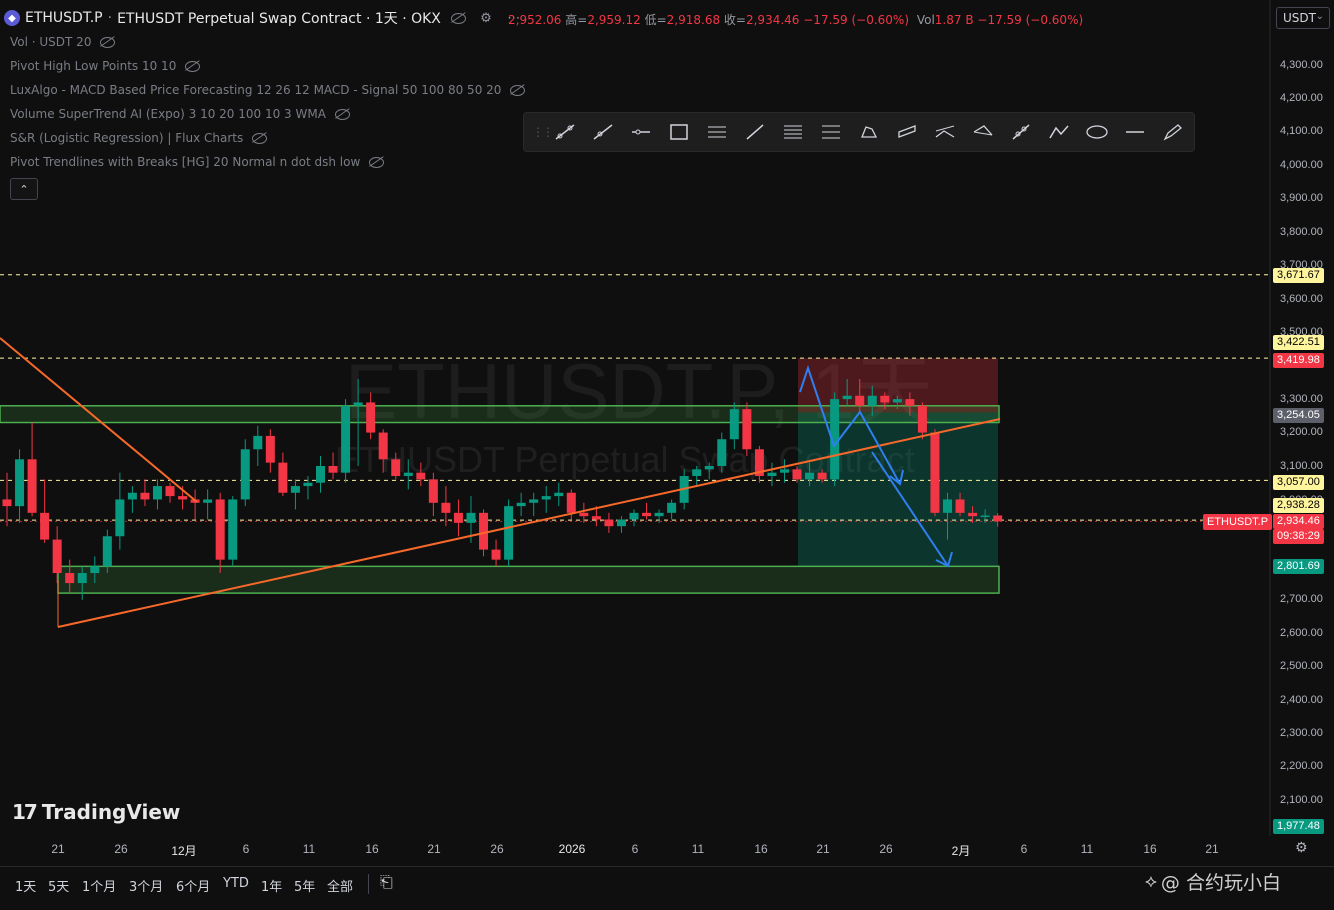  I want to click on price-tick: 2,500.00, so click(1301, 666).